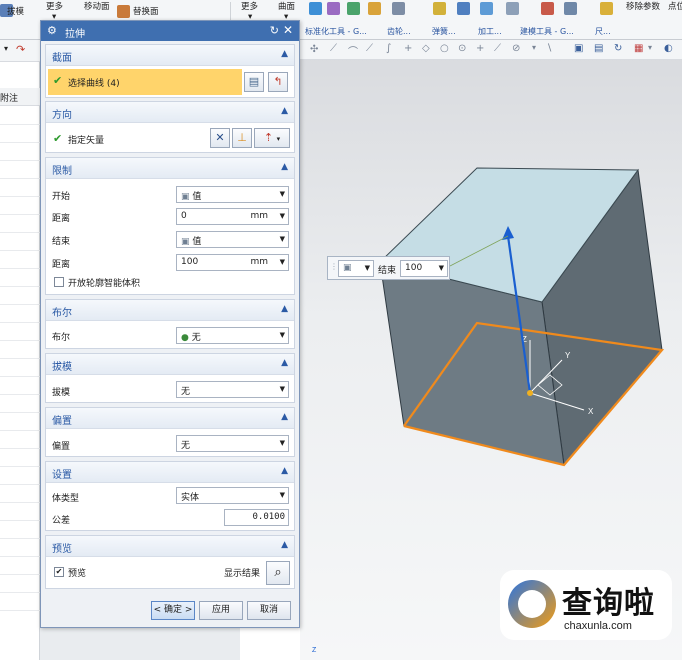 Image resolution: width=682 pixels, height=660 pixels. What do you see at coordinates (463, 8) in the screenshot?
I see `drill-icon` at bounding box center [463, 8].